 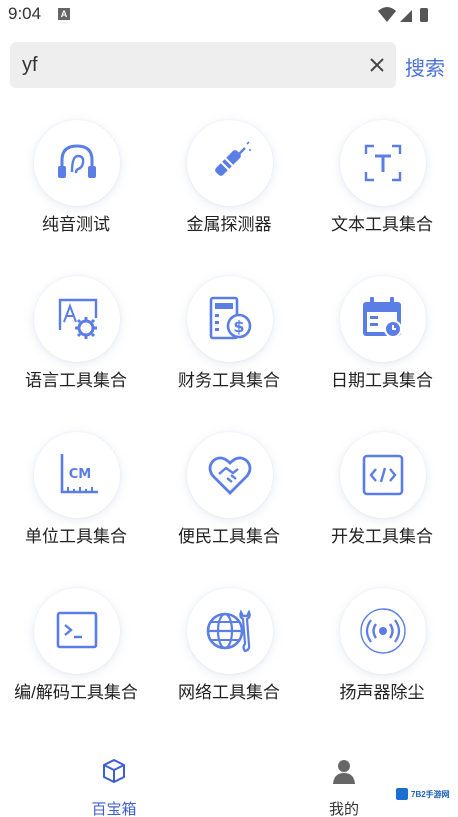 What do you see at coordinates (229, 380) in the screenshot?
I see `tool-label: 财务工具集合` at bounding box center [229, 380].